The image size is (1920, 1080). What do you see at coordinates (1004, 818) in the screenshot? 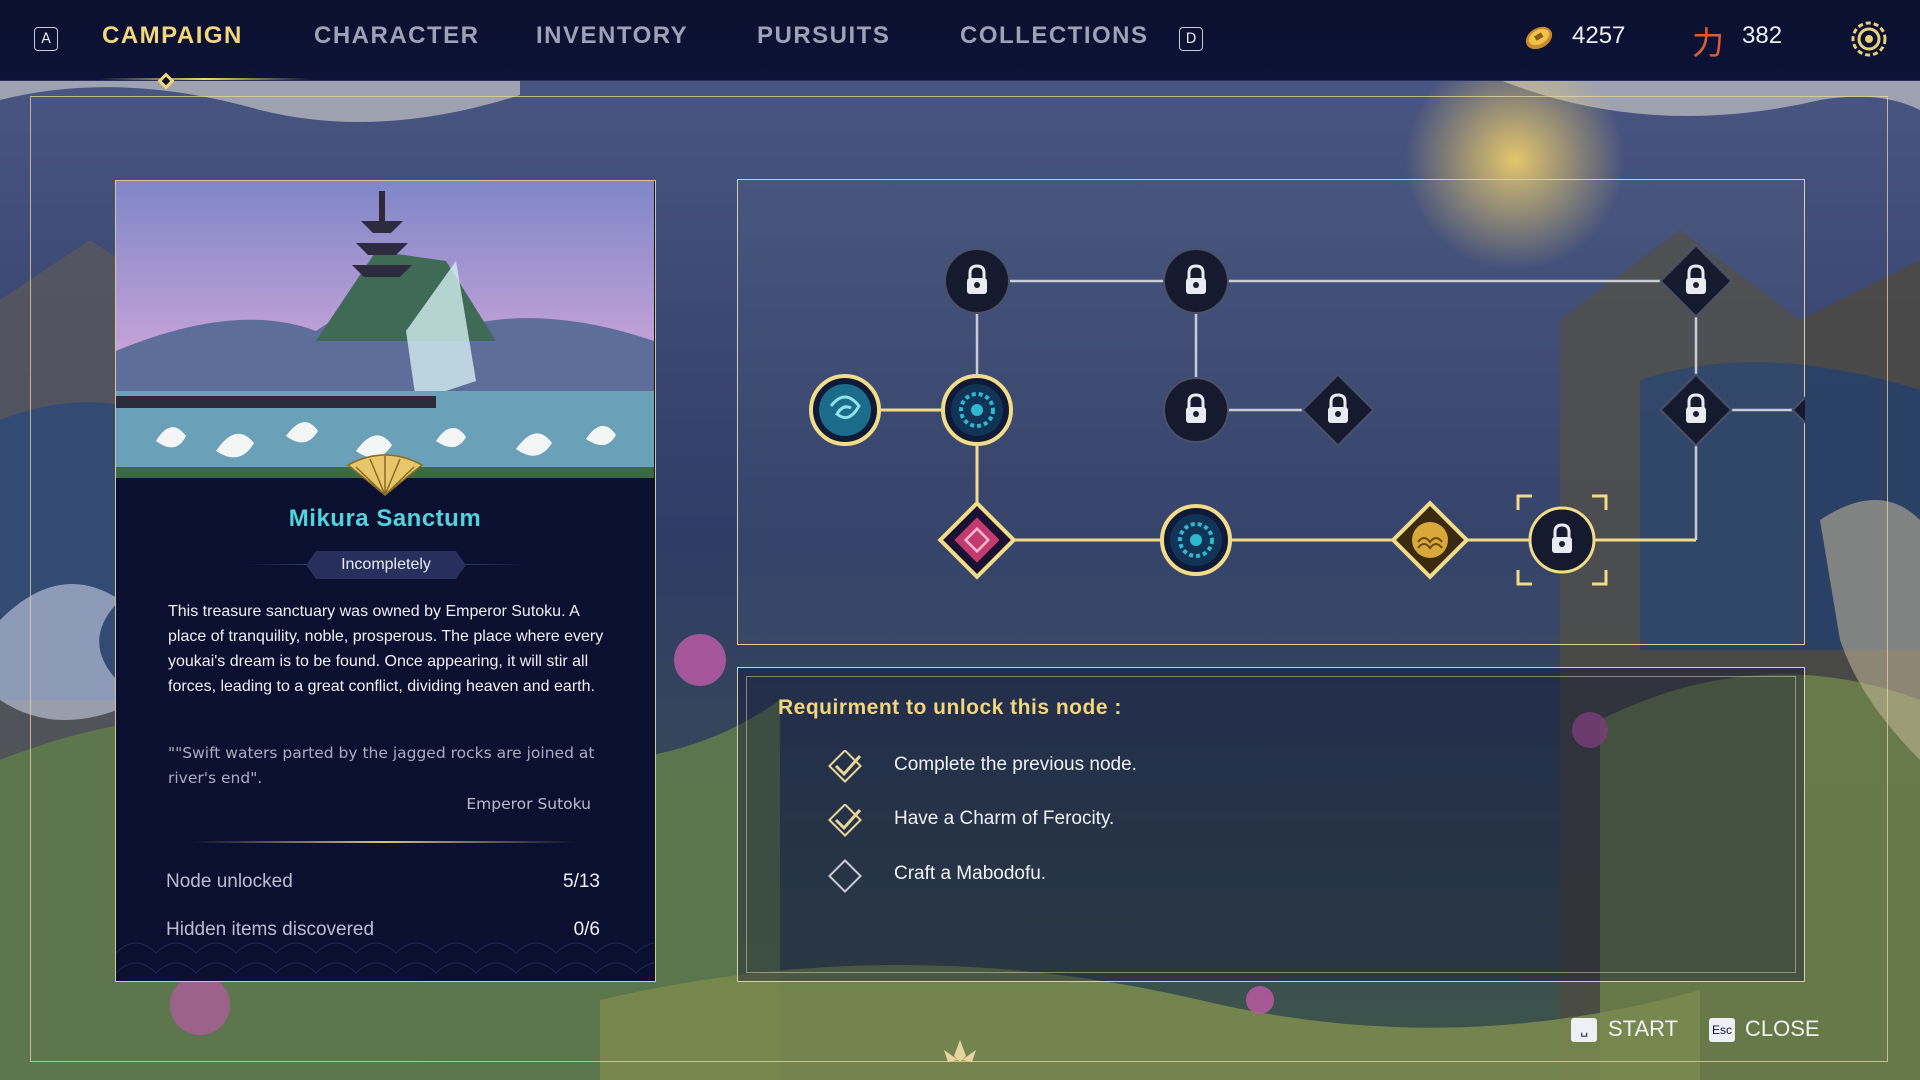
I see `requirement-text: Have a Charm of Ferocity.` at bounding box center [1004, 818].